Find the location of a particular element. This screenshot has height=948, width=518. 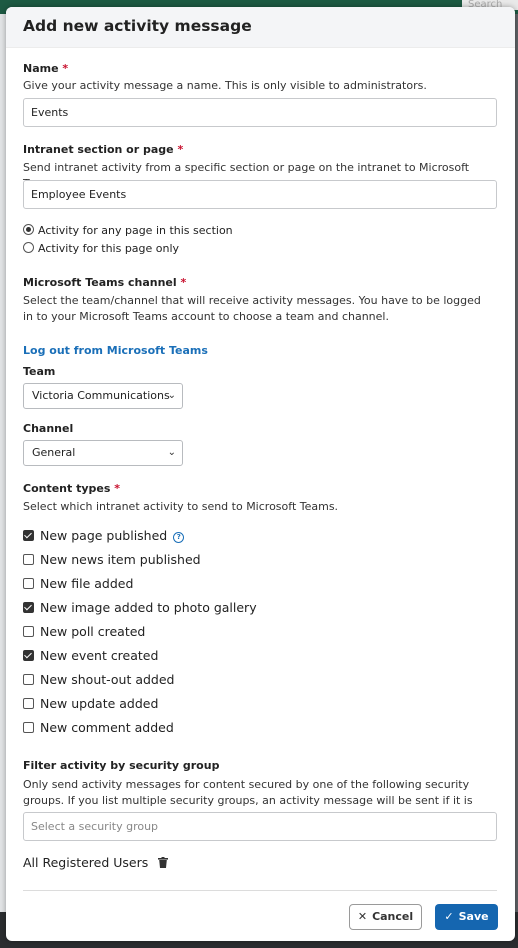

radio-this-page: Activity for this page only is located at coordinates (101, 249).